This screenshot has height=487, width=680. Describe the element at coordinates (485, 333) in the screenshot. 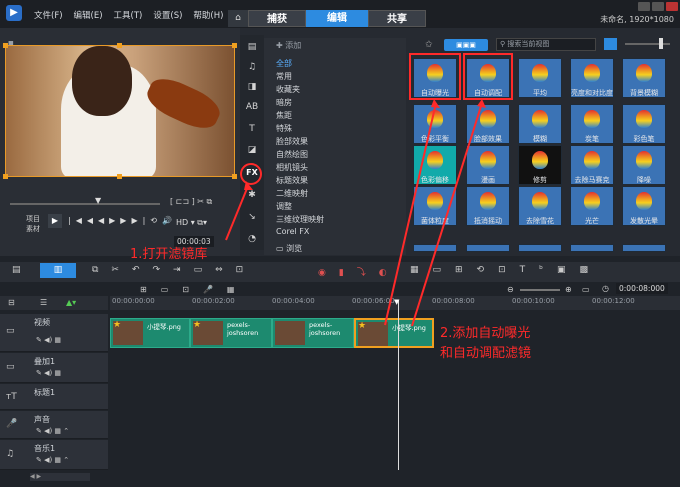

I see `annotation-step2-line1: 2.添加自动曝光` at that location.